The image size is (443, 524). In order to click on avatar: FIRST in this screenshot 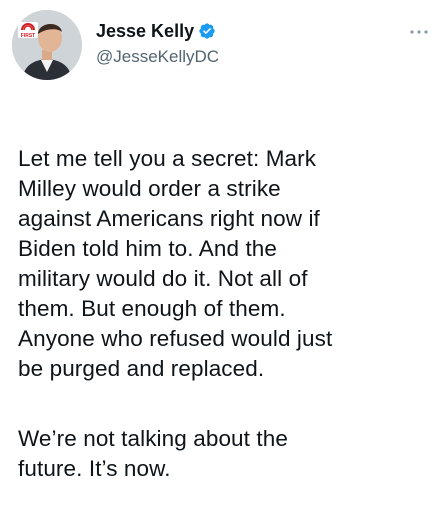, I will do `click(47, 45)`.